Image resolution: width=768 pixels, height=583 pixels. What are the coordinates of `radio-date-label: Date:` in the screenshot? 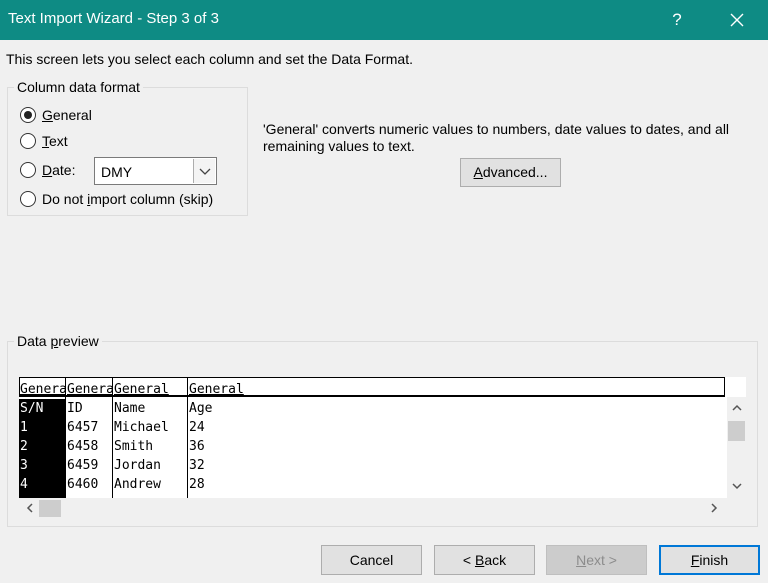 It's located at (59, 170).